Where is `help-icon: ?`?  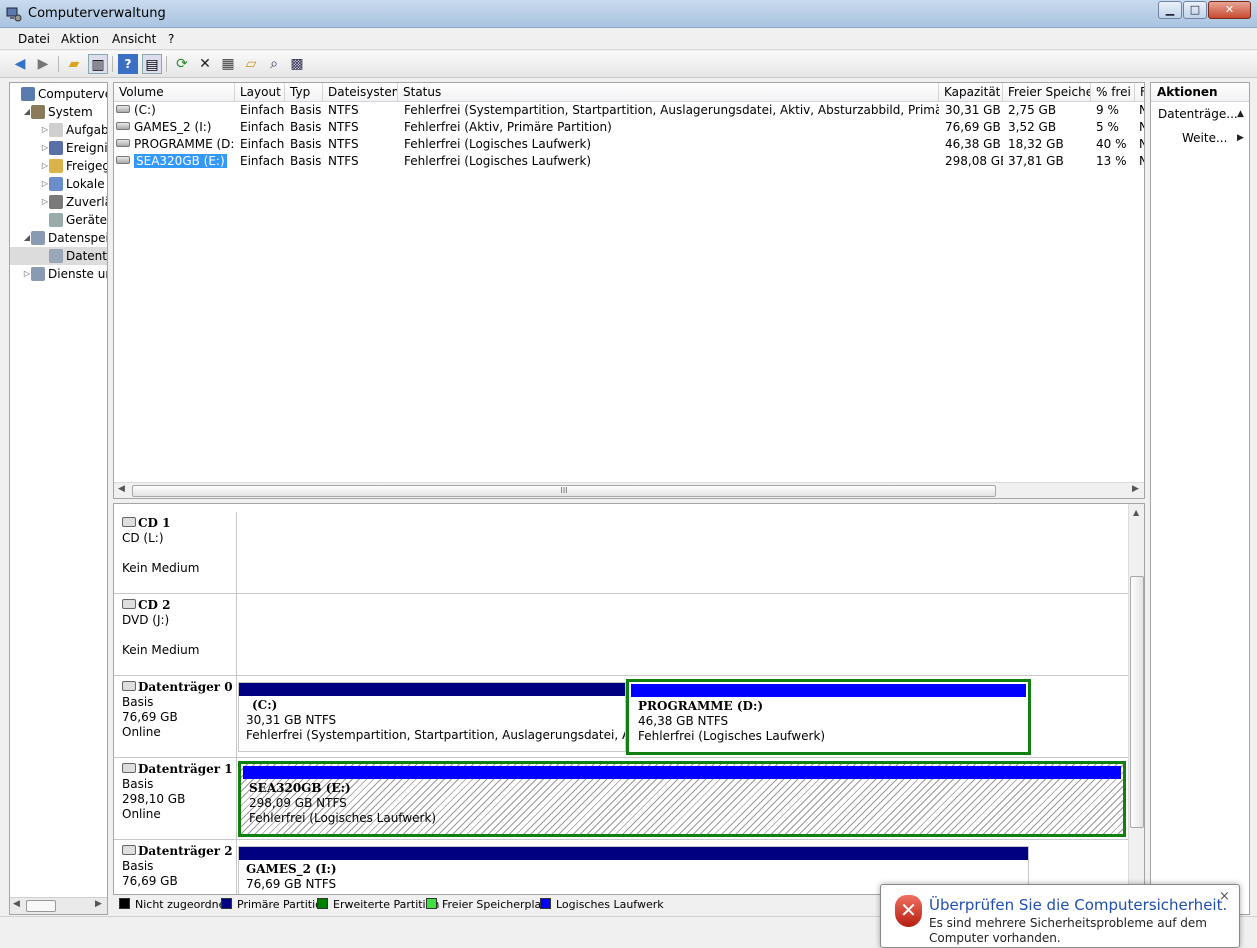 help-icon: ? is located at coordinates (128, 64).